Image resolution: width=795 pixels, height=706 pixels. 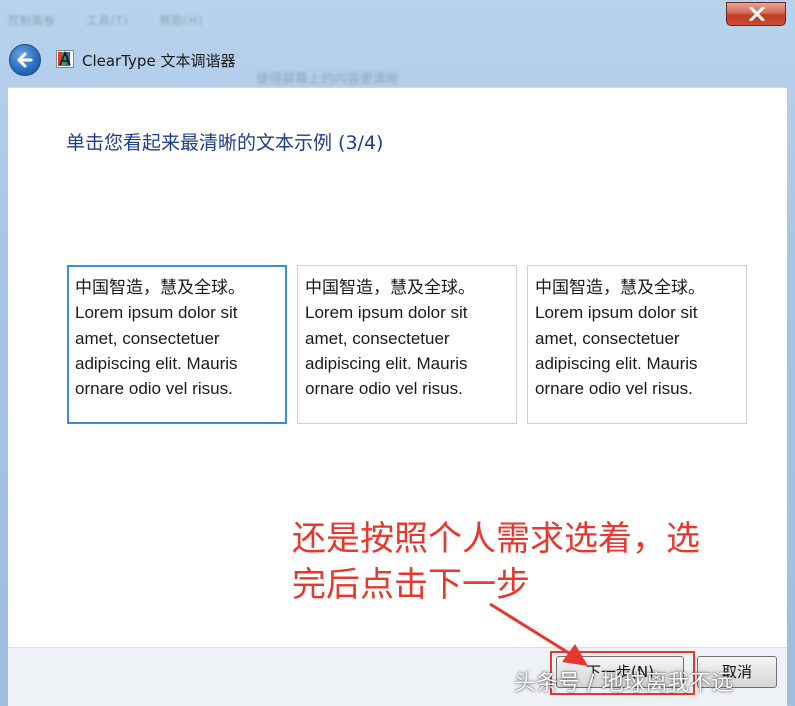 What do you see at coordinates (225, 143) in the screenshot?
I see `page-heading: 单击您看起来最清晰的文本示例 (3/4)` at bounding box center [225, 143].